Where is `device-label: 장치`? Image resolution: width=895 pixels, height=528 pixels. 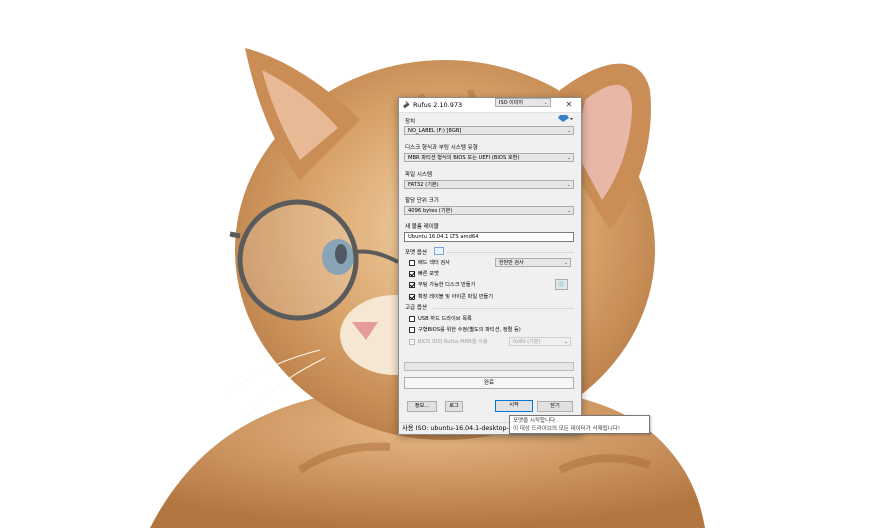 device-label: 장치 is located at coordinates (410, 122).